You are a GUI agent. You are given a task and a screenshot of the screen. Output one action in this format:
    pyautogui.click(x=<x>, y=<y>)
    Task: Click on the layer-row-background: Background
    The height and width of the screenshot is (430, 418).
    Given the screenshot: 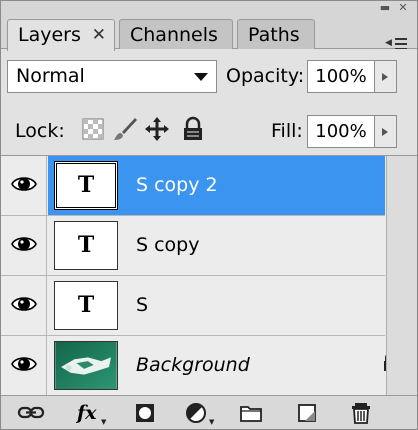 What is the action you would take?
    pyautogui.click(x=199, y=366)
    